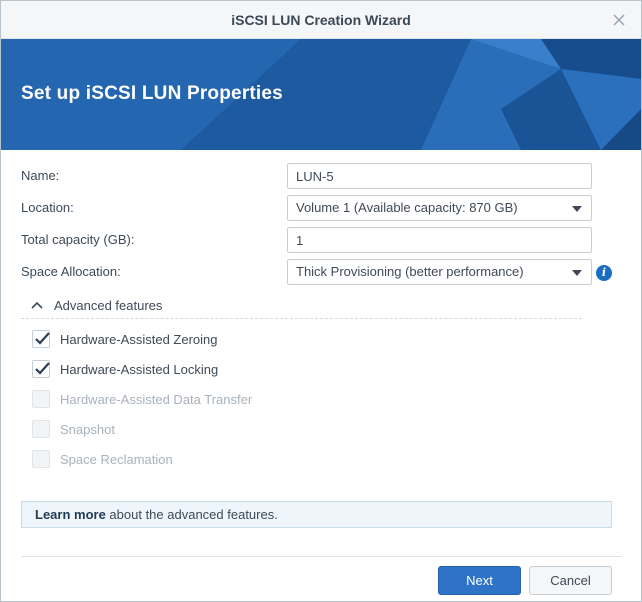  I want to click on location-select: Volume 1 (Available capacity: 870 GB), so click(439, 208).